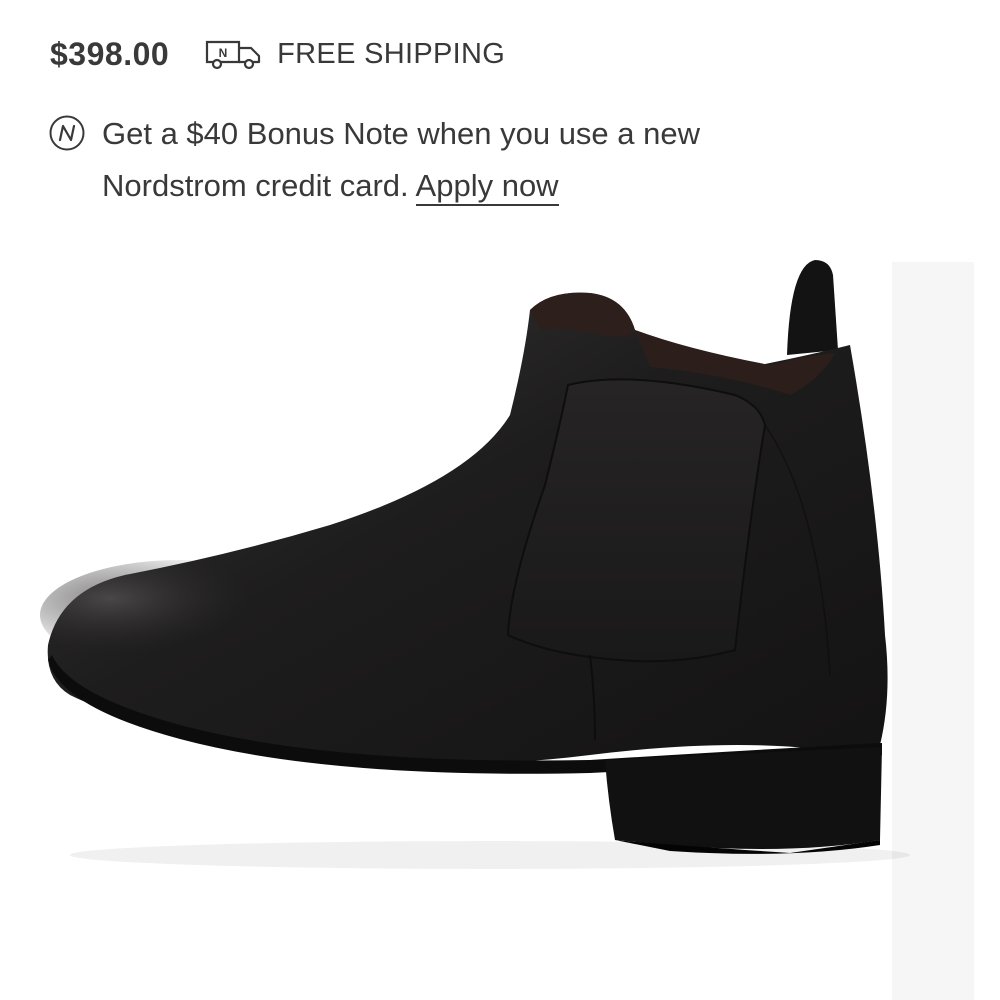 This screenshot has height=1000, width=1000. I want to click on promo-line-2: Nordstrom credit card. Apply now, so click(401, 186).